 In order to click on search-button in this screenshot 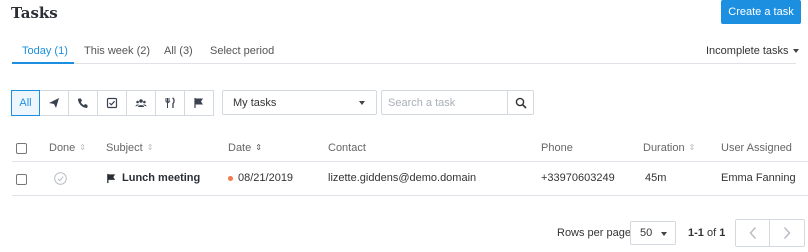, I will do `click(520, 102)`.